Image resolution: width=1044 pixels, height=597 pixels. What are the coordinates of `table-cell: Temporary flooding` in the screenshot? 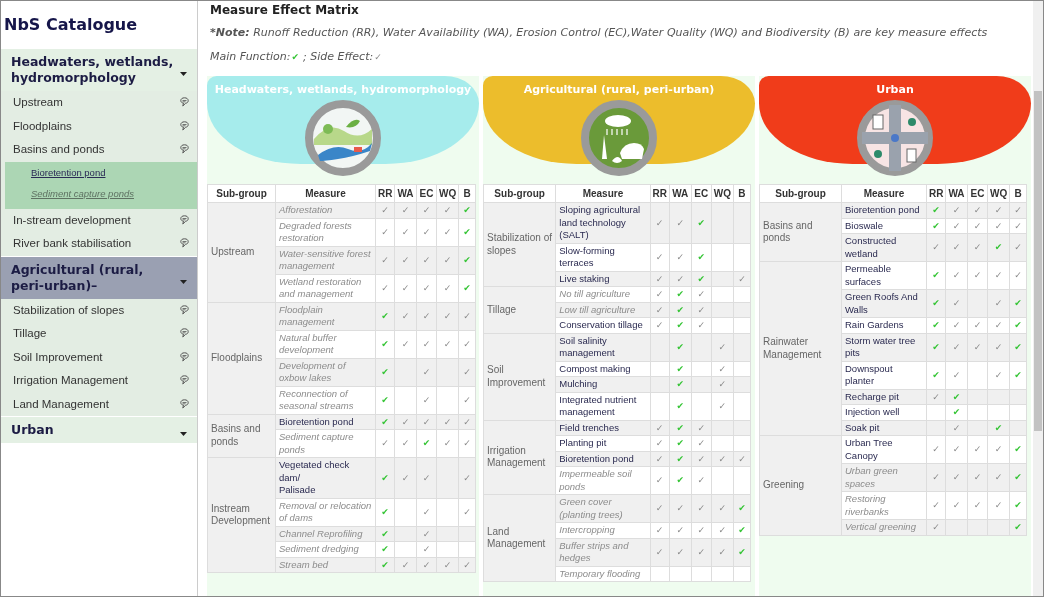 It's located at (603, 574).